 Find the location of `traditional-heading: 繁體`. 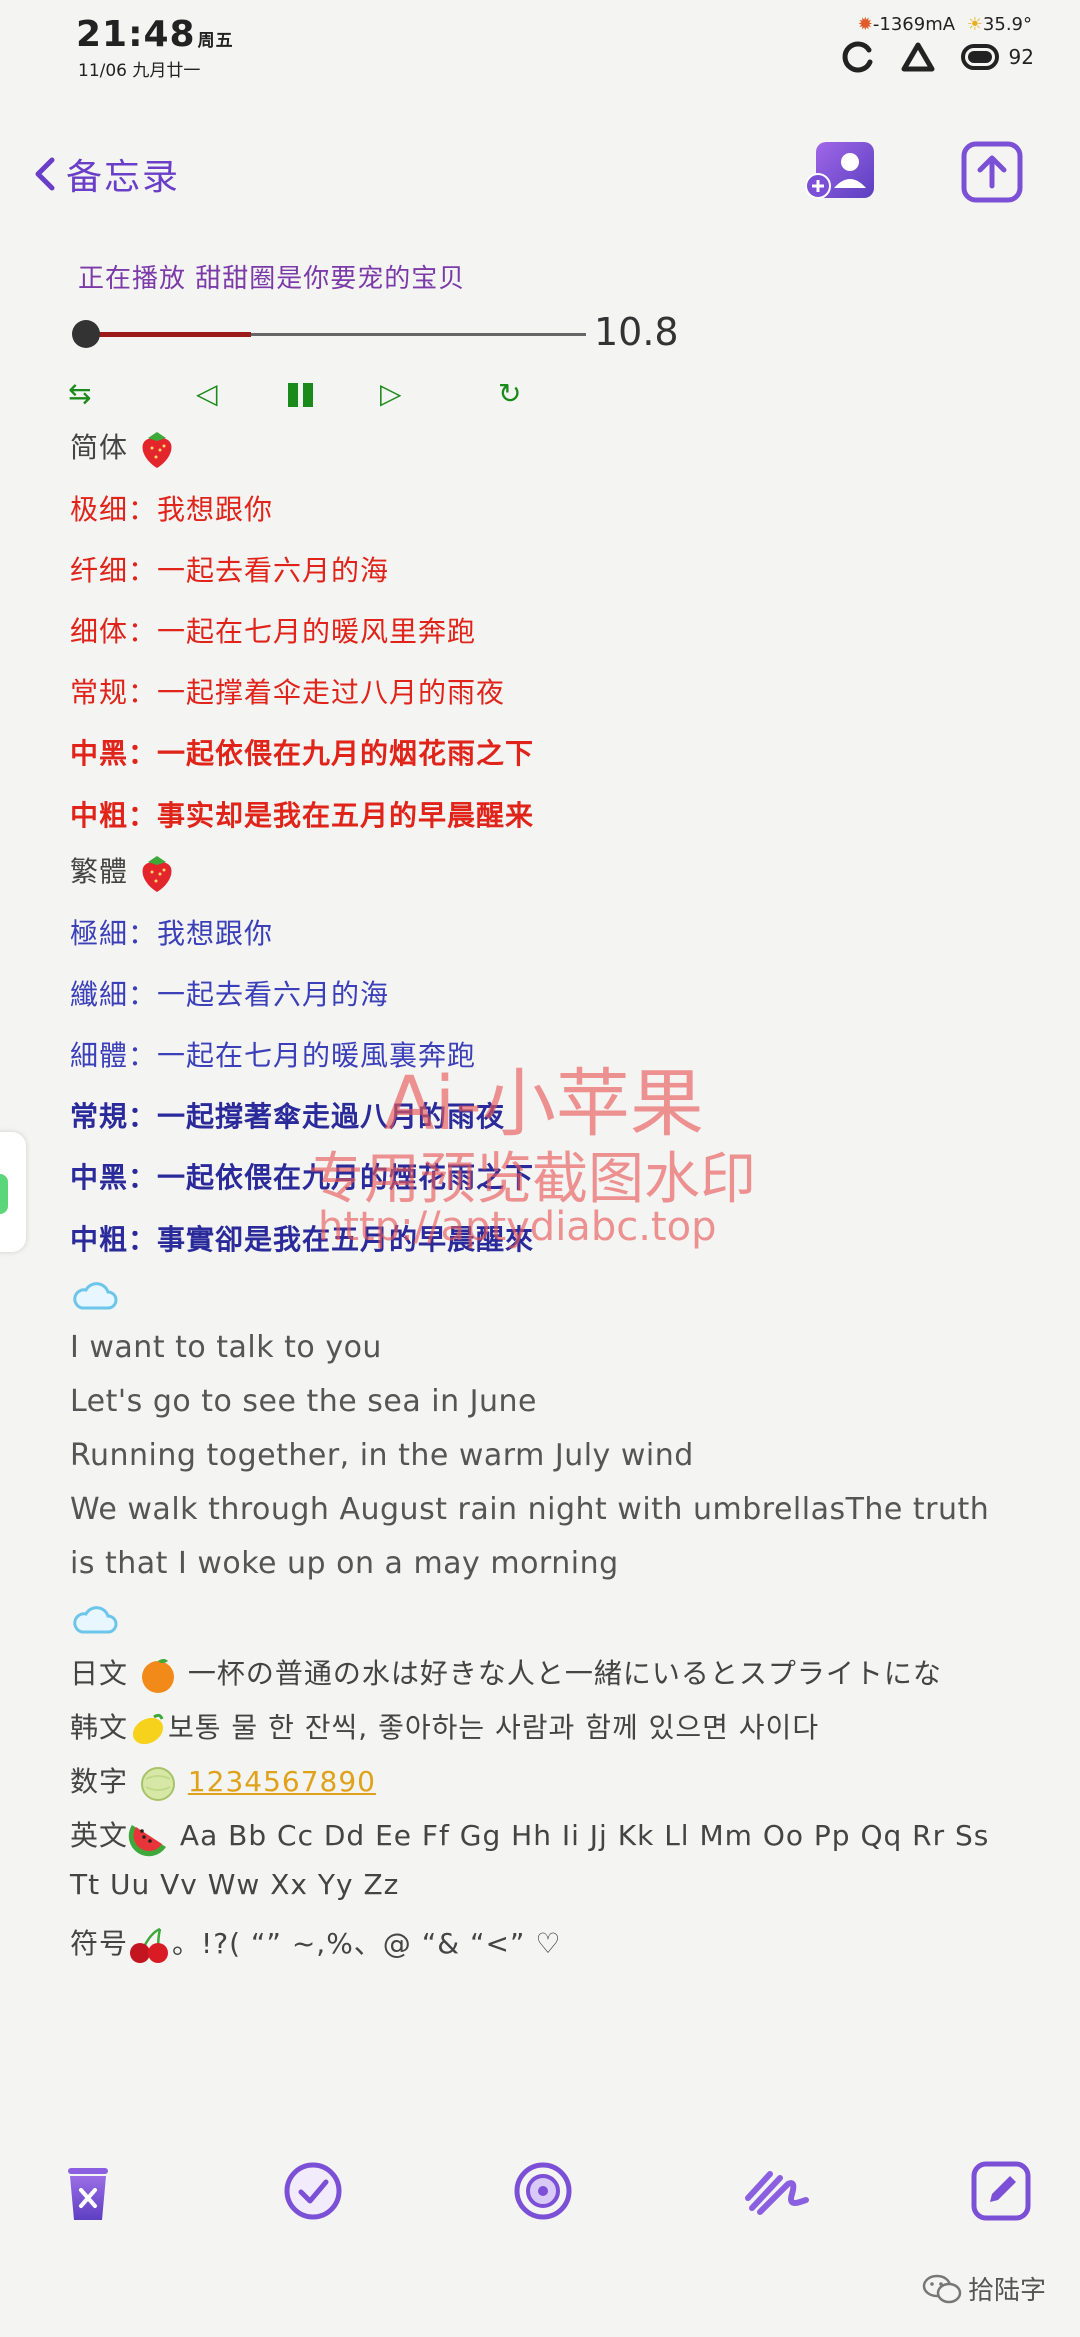

traditional-heading: 繁體 is located at coordinates (123, 872).